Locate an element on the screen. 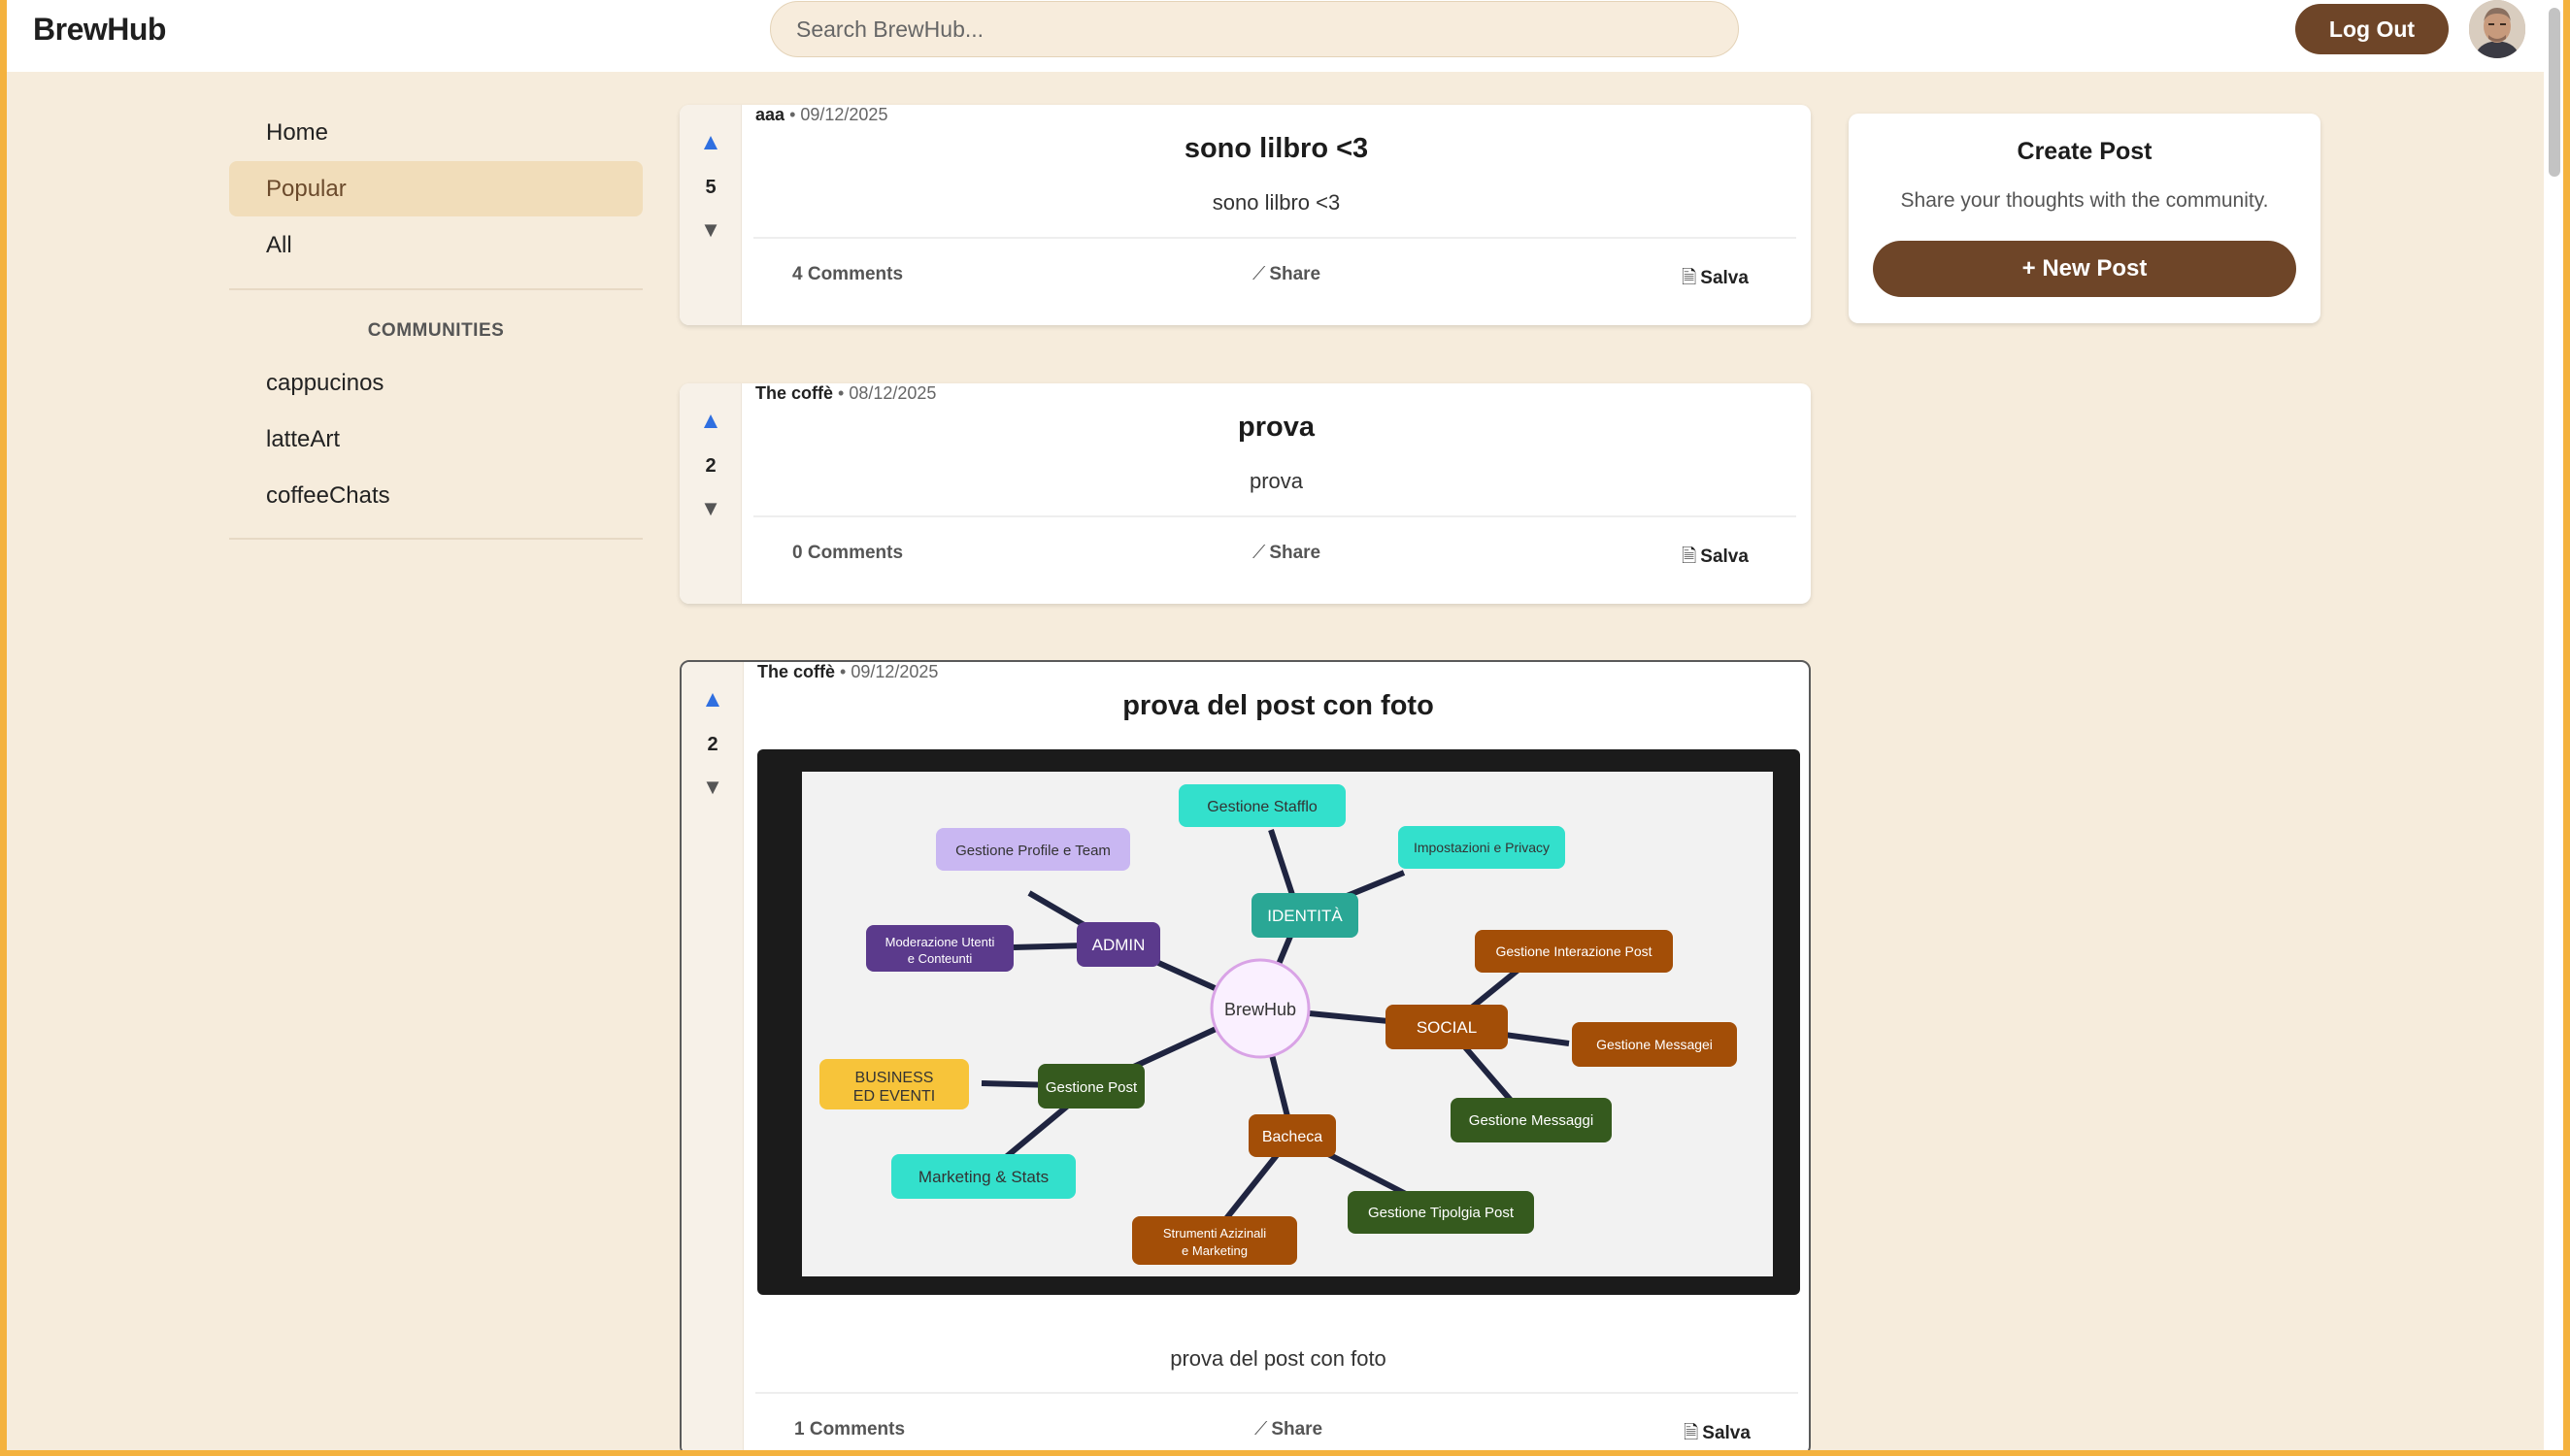 This screenshot has height=1456, width=2570. comments-button: 1 Comments is located at coordinates (849, 1429).